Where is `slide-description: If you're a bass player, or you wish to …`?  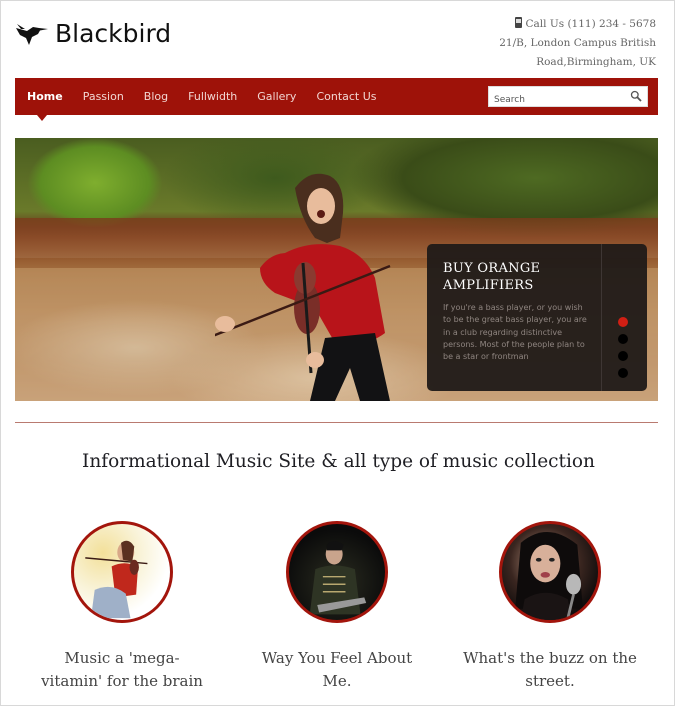 slide-description: If you're a bass player, or you wish to … is located at coordinates (515, 332).